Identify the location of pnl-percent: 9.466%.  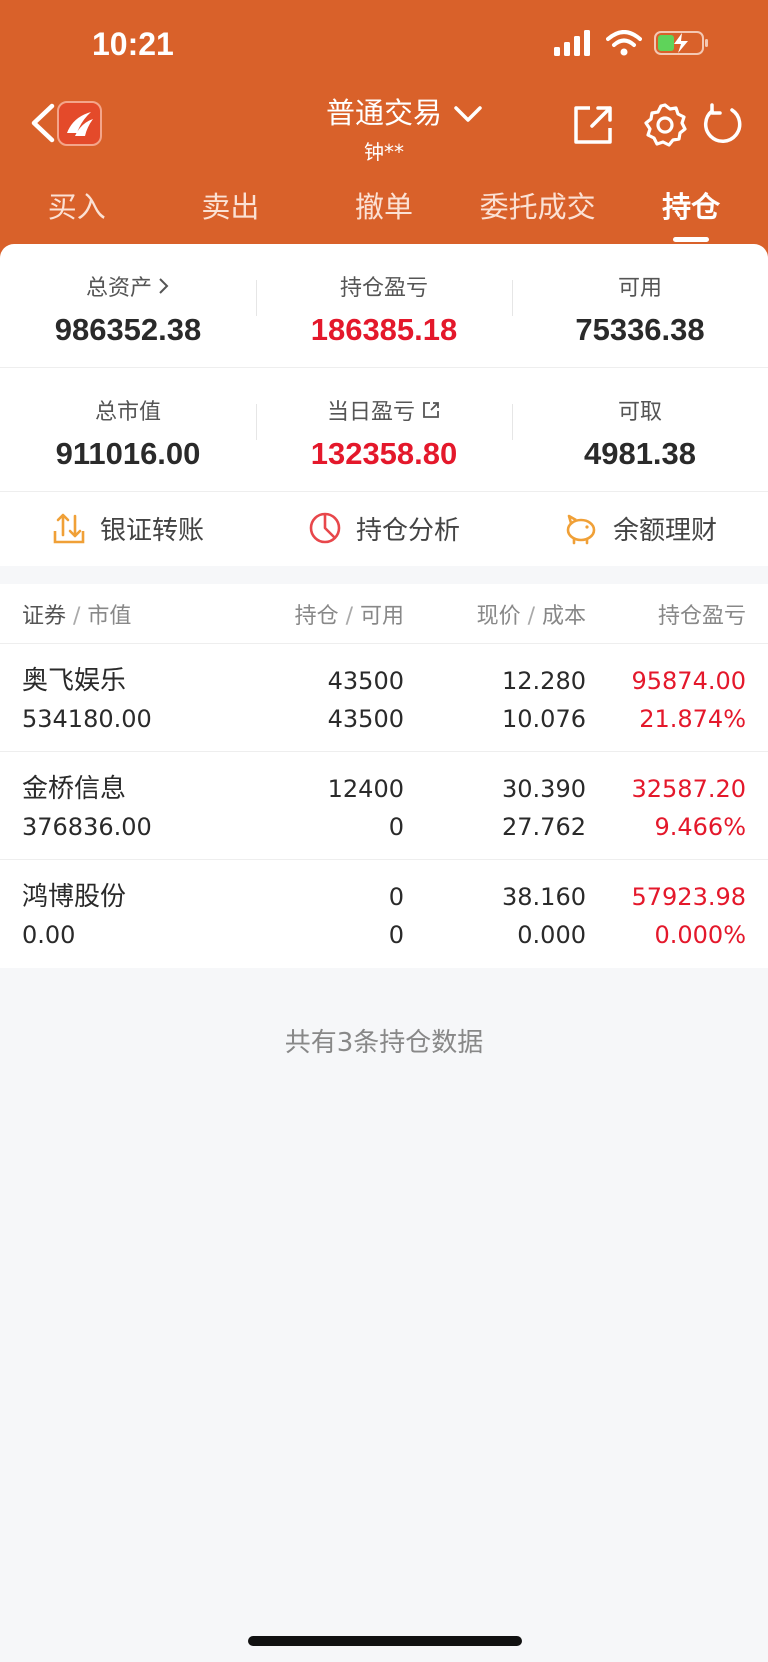
(700, 827).